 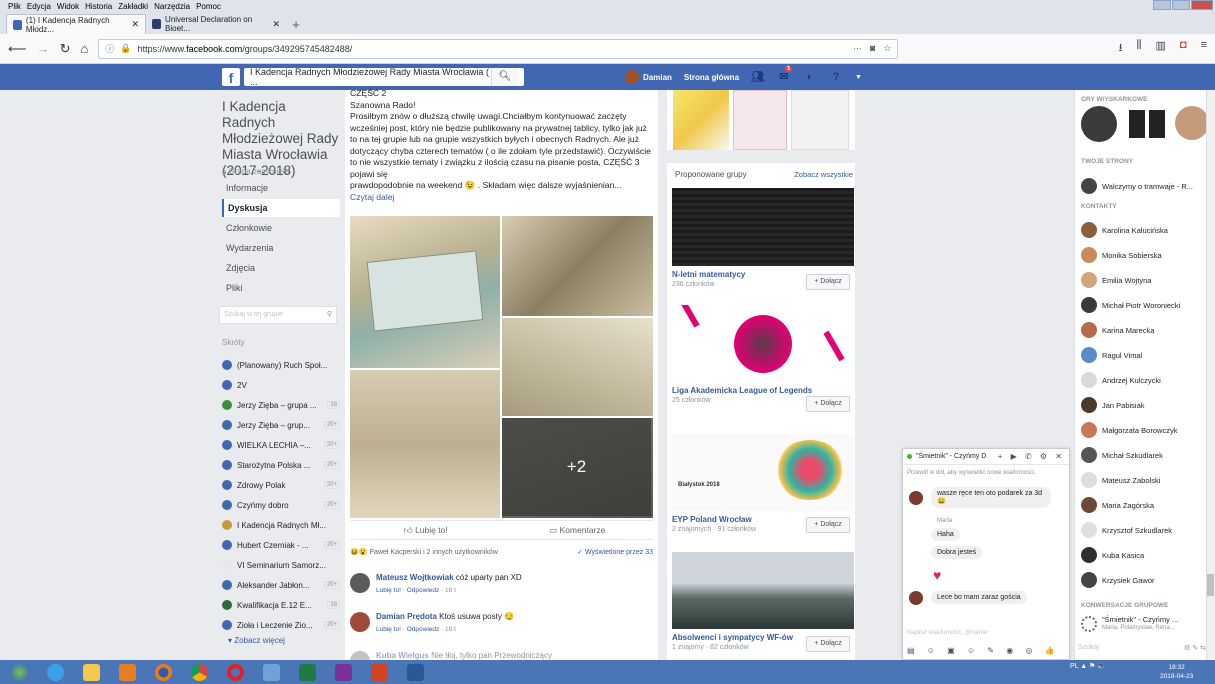 What do you see at coordinates (281, 605) in the screenshot?
I see `shortcut-item: Kwalifikacja E.12 E... 18` at bounding box center [281, 605].